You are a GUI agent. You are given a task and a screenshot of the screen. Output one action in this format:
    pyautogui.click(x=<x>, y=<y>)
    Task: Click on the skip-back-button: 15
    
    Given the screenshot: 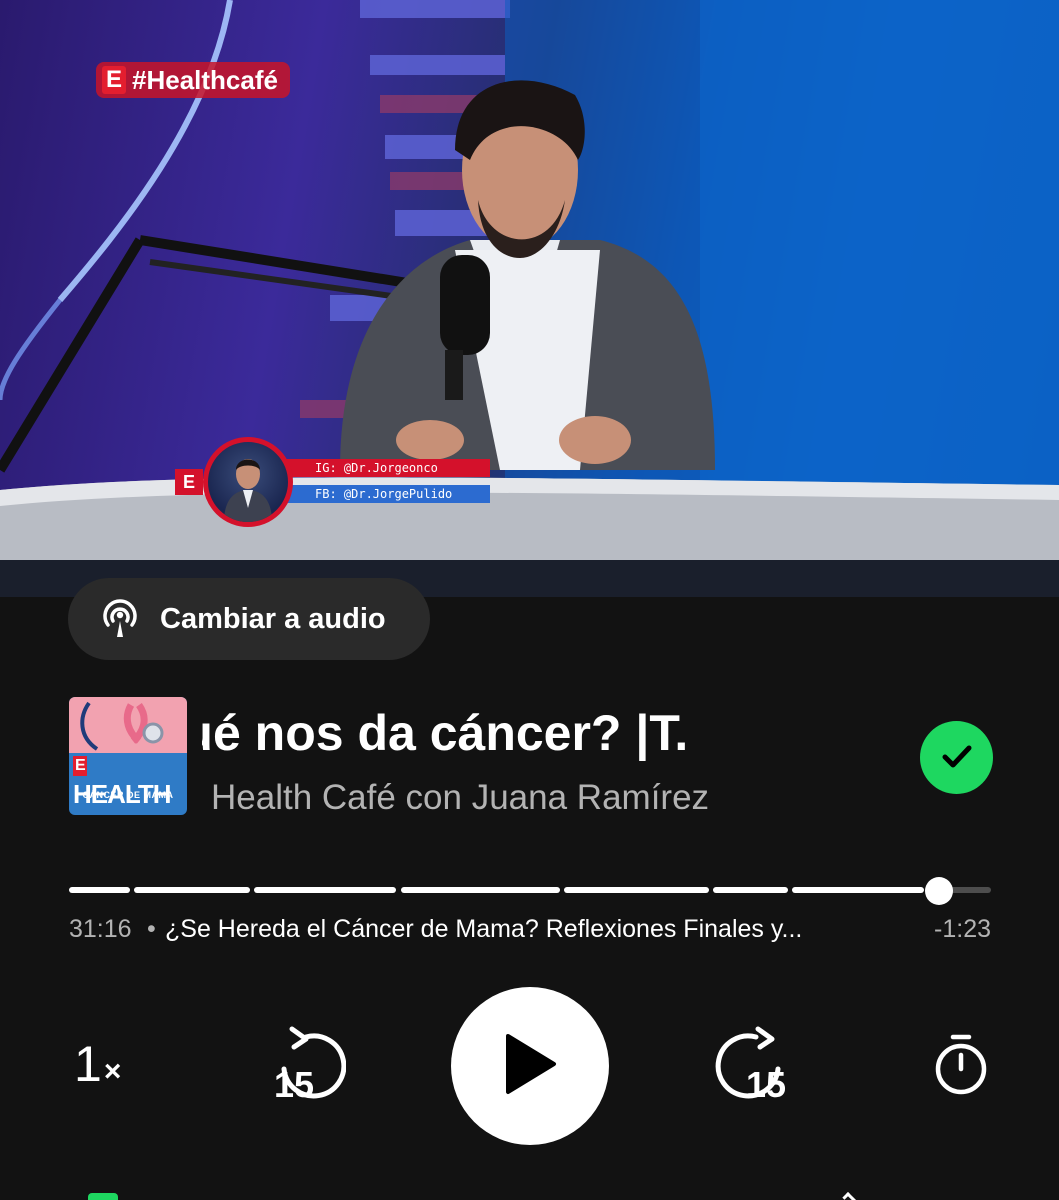 What is the action you would take?
    pyautogui.click(x=306, y=1067)
    